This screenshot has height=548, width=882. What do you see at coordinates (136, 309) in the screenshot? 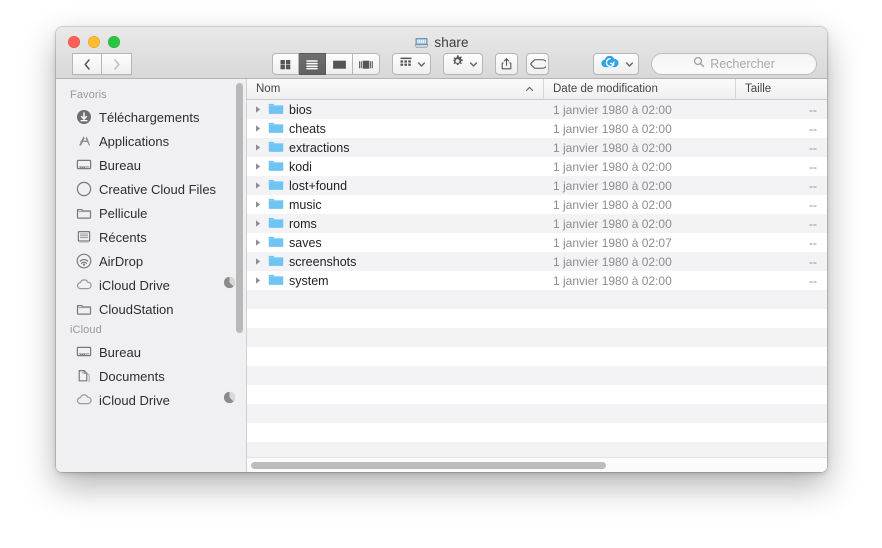
I see `sidebar-item-label: CloudStation` at bounding box center [136, 309].